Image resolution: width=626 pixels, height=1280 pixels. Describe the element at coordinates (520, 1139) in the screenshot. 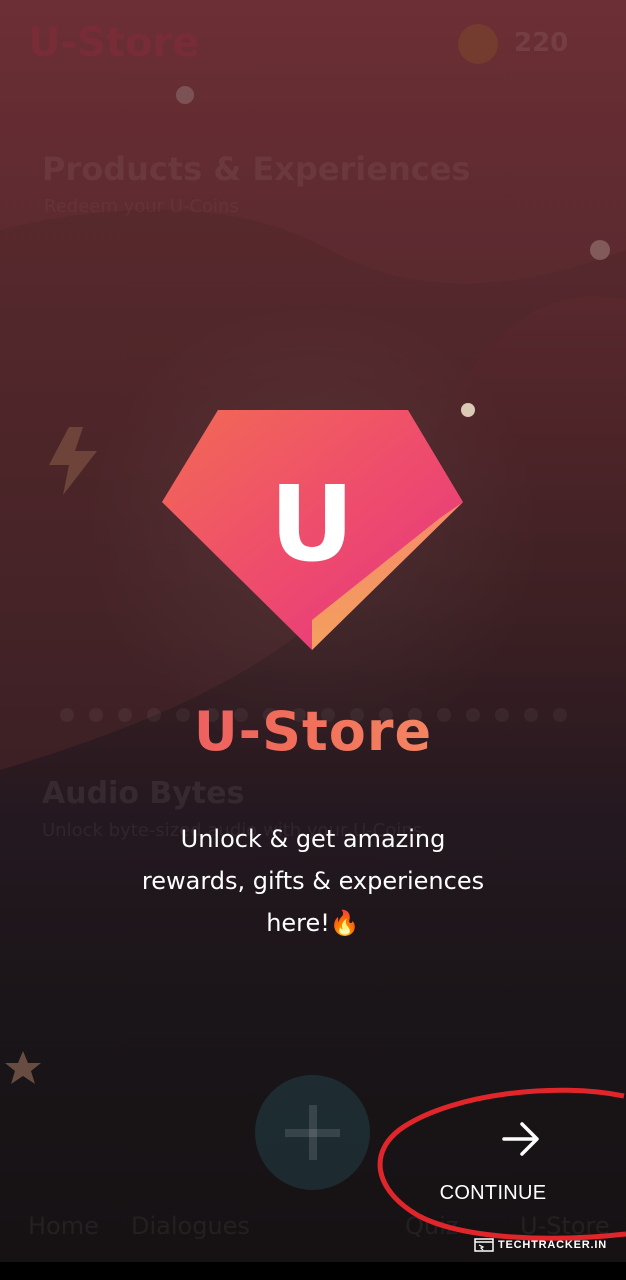

I see `arrow-right-icon` at that location.